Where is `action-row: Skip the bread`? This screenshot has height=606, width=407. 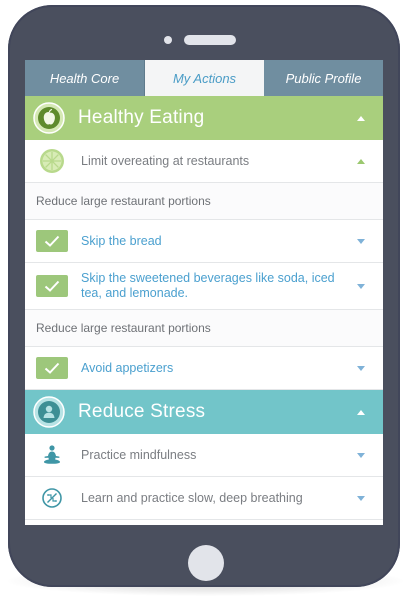 action-row: Skip the bread is located at coordinates (204, 241).